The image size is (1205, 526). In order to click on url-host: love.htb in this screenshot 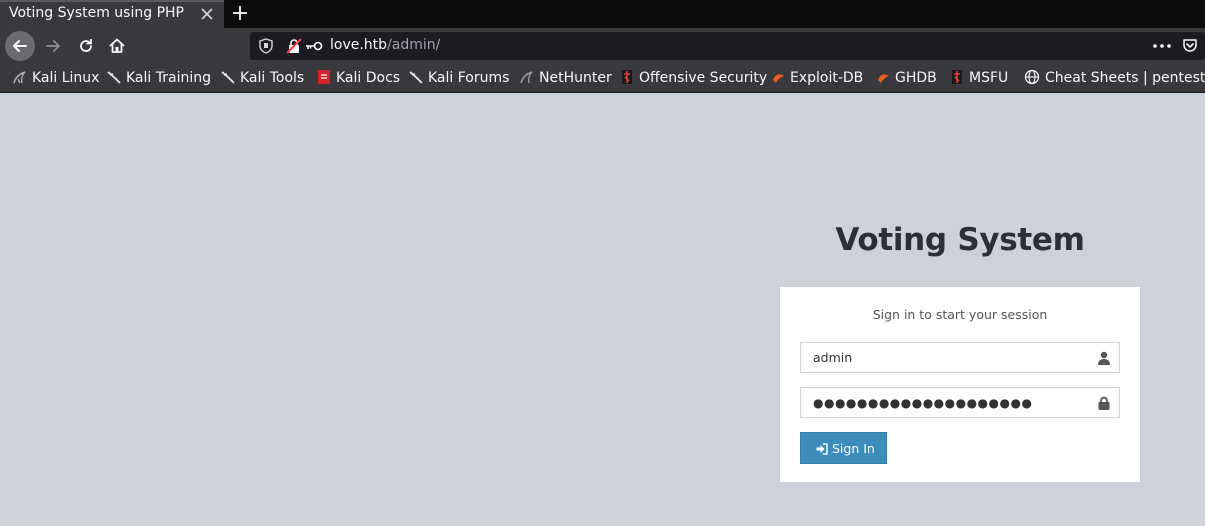, I will do `click(359, 45)`.